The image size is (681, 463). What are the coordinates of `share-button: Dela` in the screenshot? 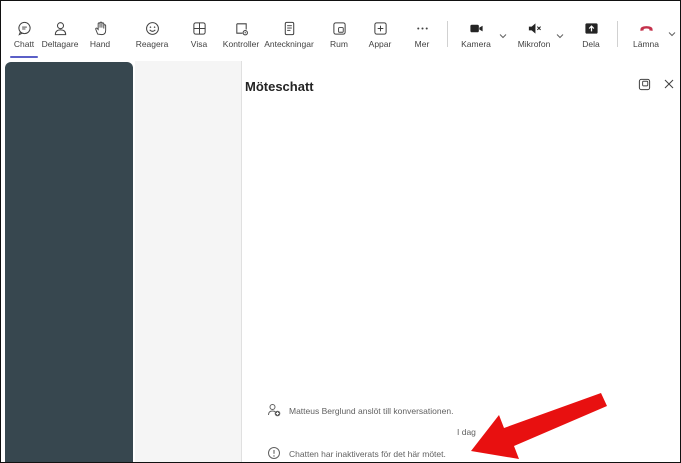 It's located at (591, 31).